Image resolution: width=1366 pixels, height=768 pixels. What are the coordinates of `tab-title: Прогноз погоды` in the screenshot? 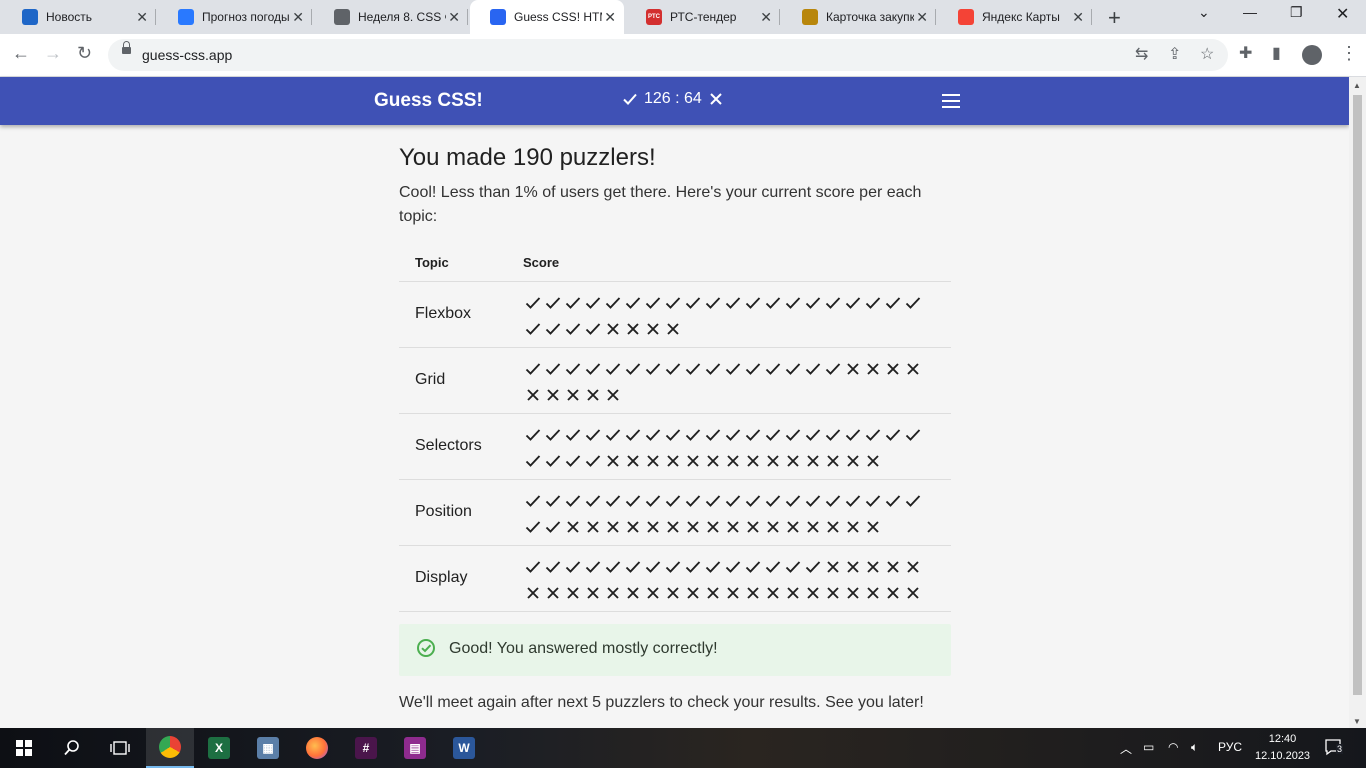 It's located at (246, 17).